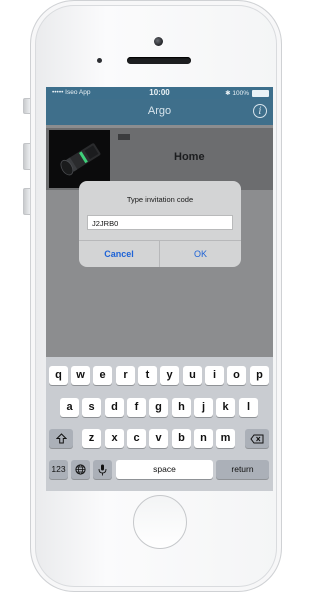  I want to click on space-key: space, so click(164, 469).